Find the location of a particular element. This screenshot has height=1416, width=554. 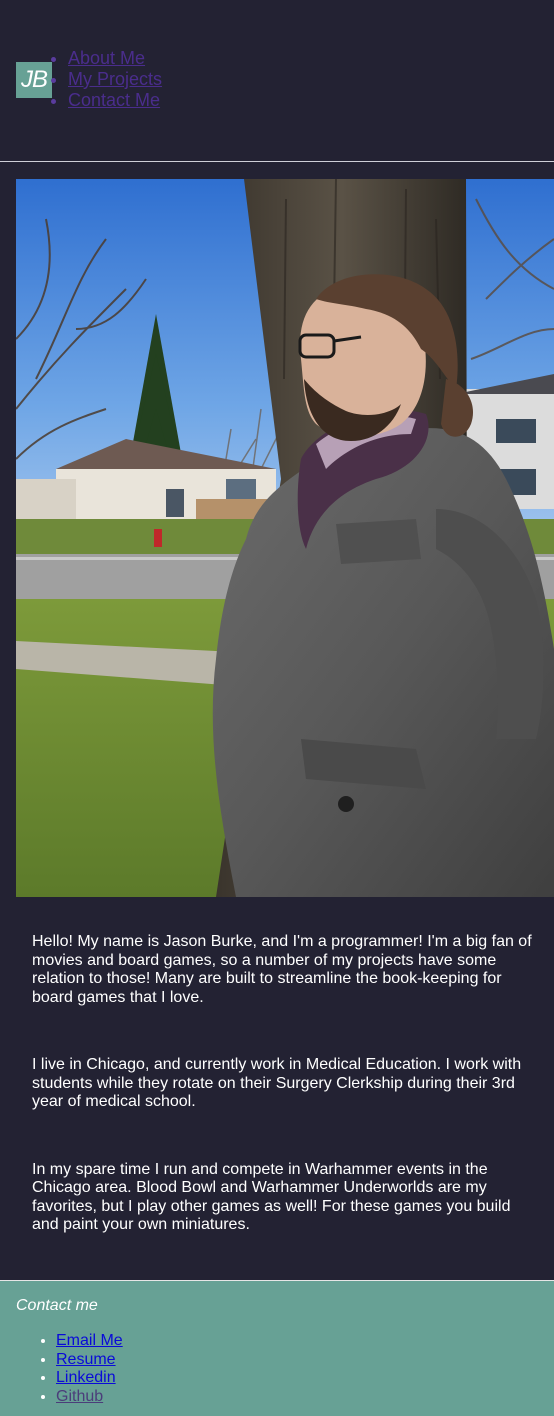

contact-item-github: Github is located at coordinates (89, 1397).